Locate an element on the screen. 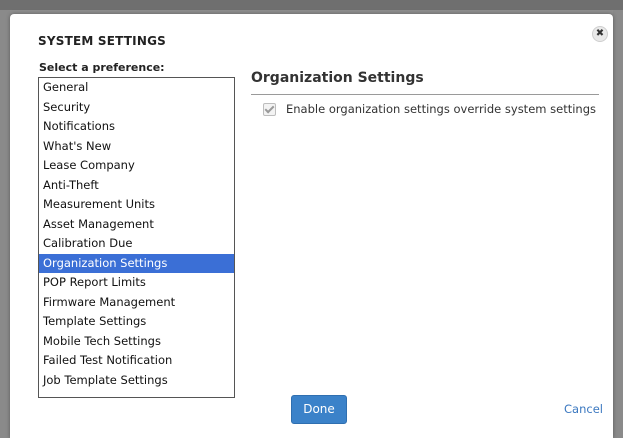 Image resolution: width=623 pixels, height=438 pixels. dialog-title: SYSTEM SETTINGS is located at coordinates (102, 41).